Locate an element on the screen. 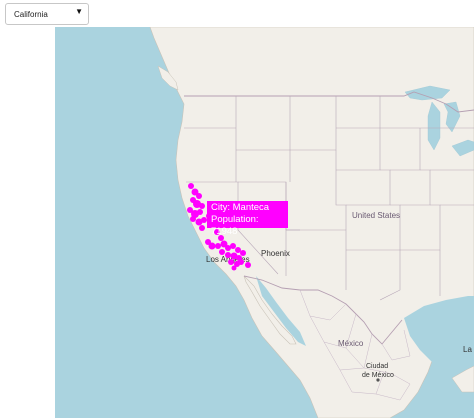 Image resolution: width=474 pixels, height=418 pixels. chevron-down-icon: ▼ is located at coordinates (79, 11).